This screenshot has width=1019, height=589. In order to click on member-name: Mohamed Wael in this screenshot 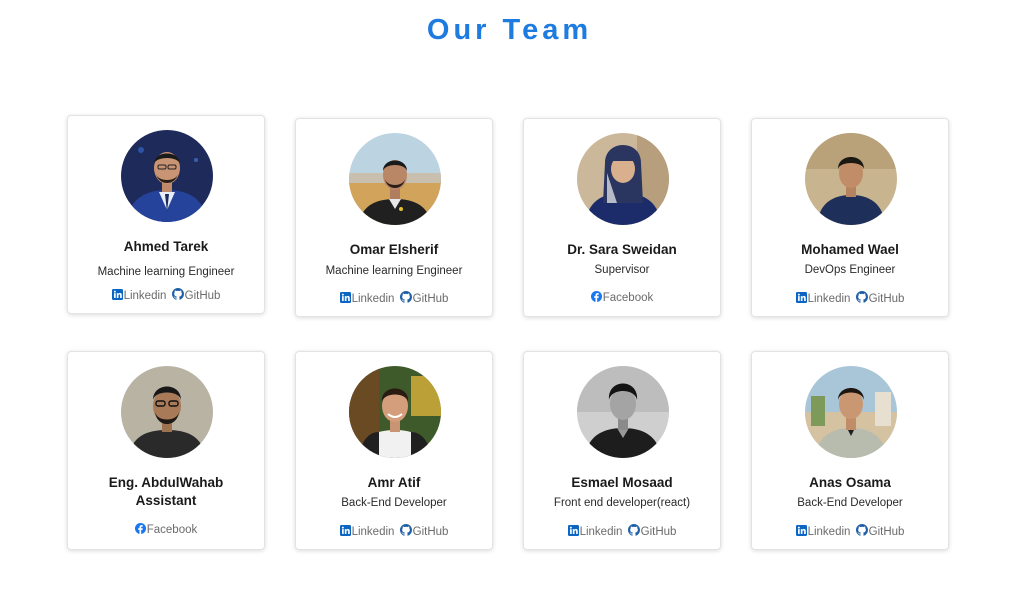, I will do `click(850, 249)`.